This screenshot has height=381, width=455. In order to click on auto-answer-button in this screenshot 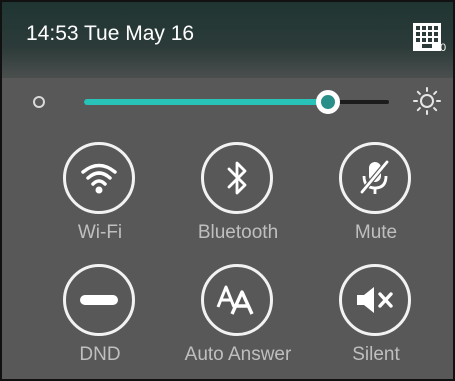, I will do `click(237, 300)`.